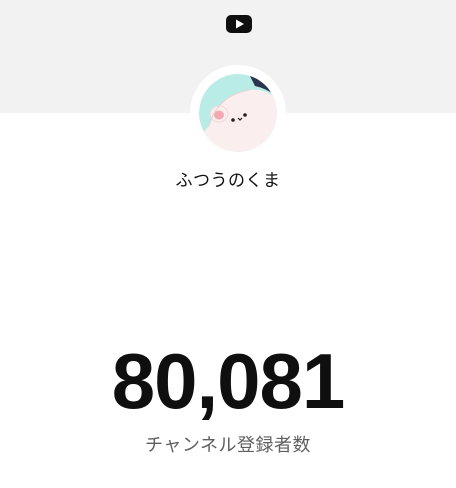 Image resolution: width=456 pixels, height=488 pixels. I want to click on subscriber-count: 80,081, so click(228, 381).